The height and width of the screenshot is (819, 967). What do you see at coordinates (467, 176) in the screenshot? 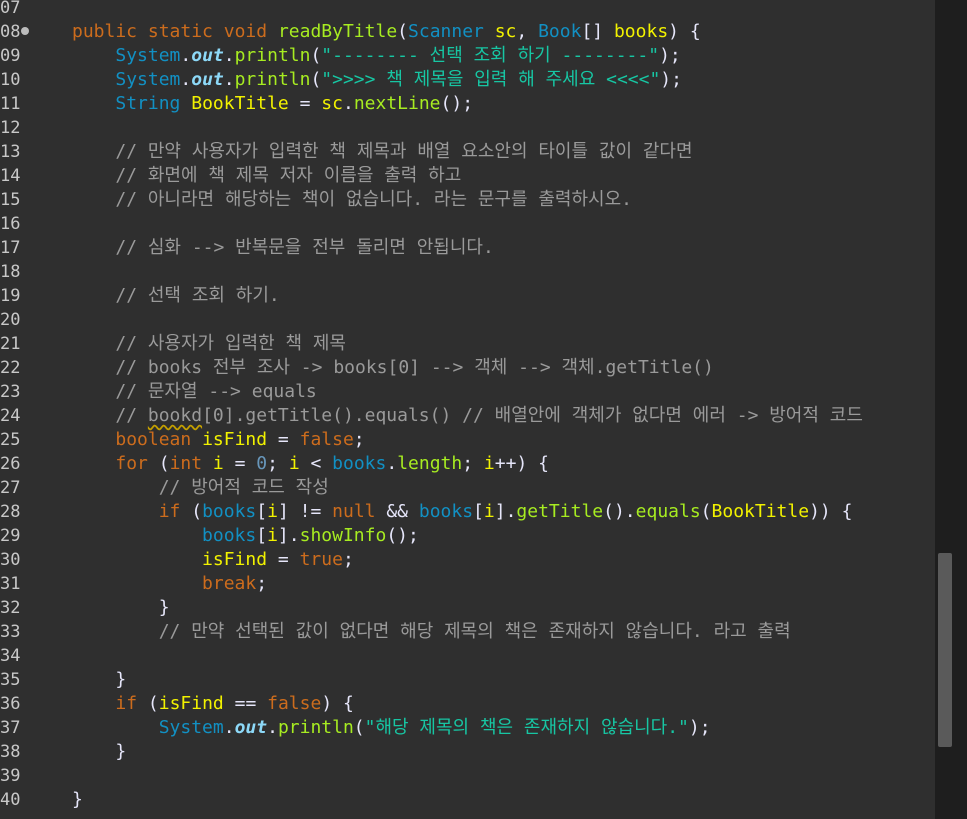
I see `code-line: 14 // 화면에 책 제목 저자 이름을 출력 하고` at bounding box center [467, 176].